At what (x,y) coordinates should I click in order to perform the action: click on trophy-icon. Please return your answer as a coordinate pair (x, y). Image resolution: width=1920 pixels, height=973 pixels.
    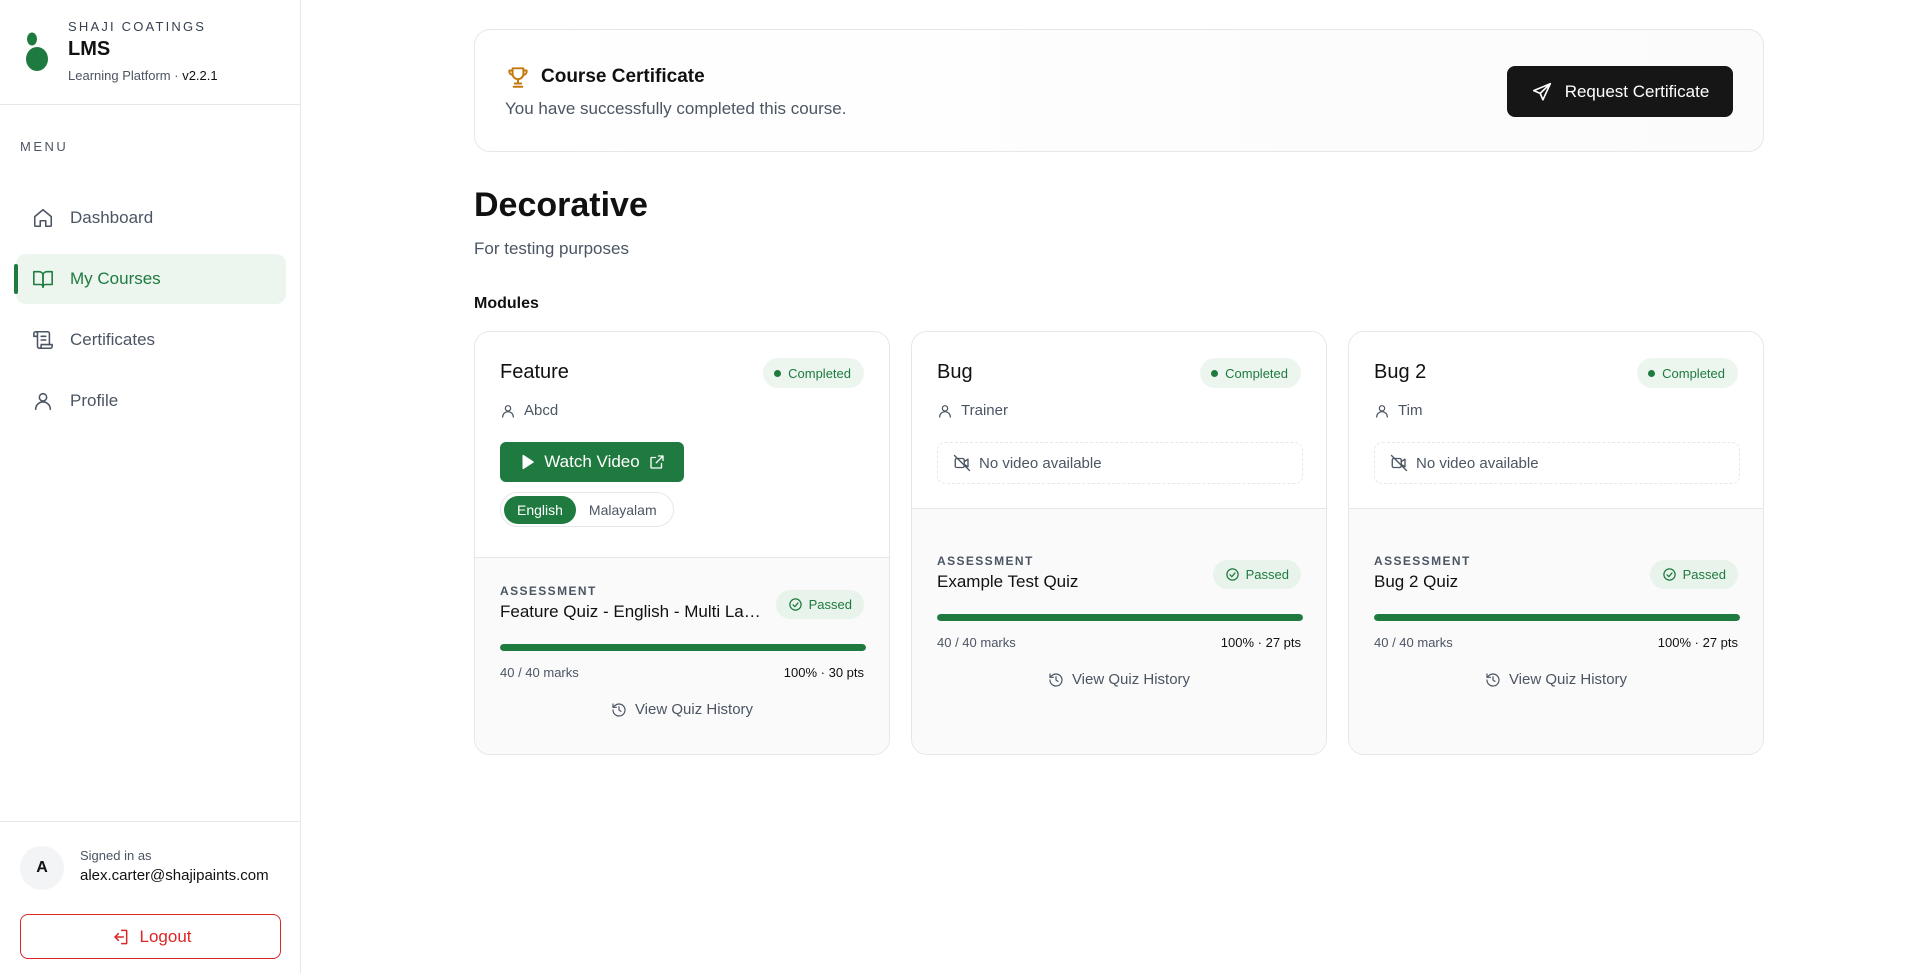
    Looking at the image, I should click on (518, 77).